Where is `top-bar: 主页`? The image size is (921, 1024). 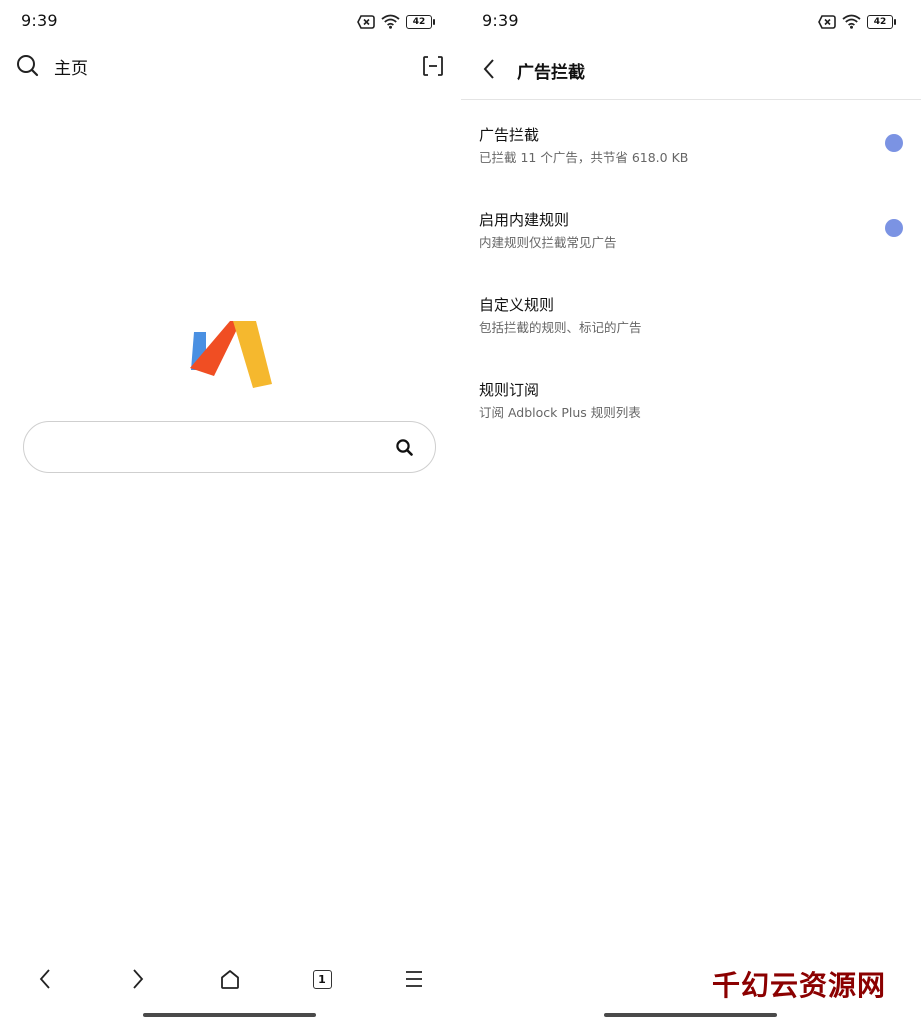
top-bar: 主页 is located at coordinates (231, 66).